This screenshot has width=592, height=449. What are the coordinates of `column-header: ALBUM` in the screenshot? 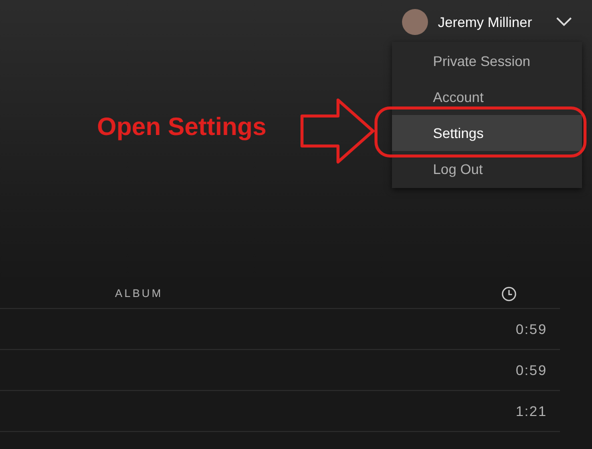 It's located at (308, 294).